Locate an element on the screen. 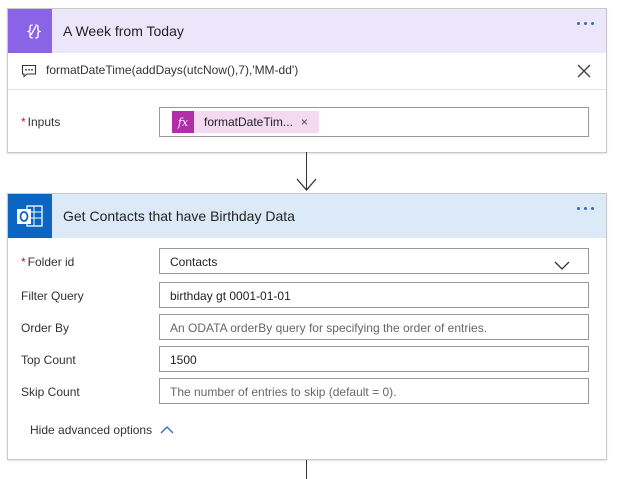 This screenshot has height=479, width=617. folder-id-value: Contacts is located at coordinates (194, 262).